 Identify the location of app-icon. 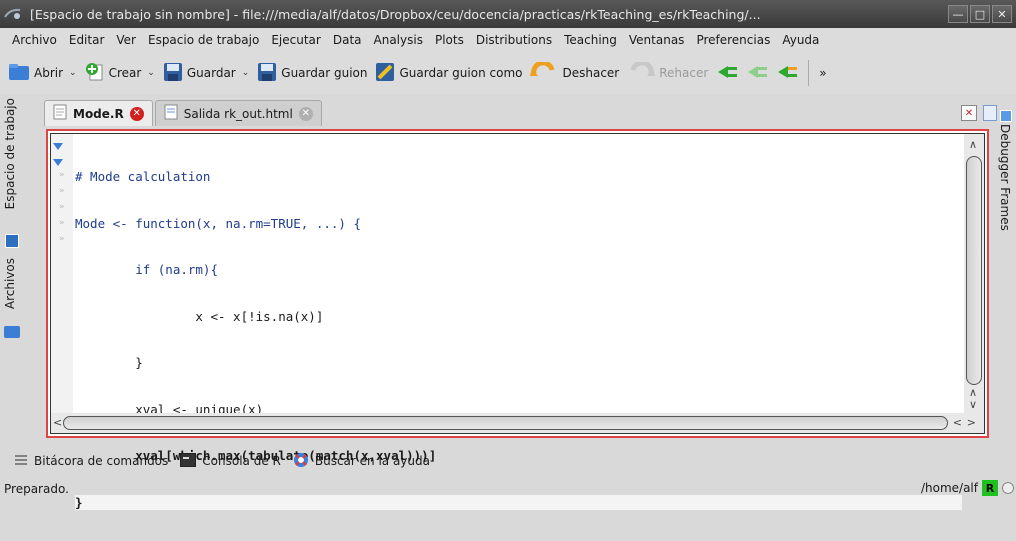
(13, 14).